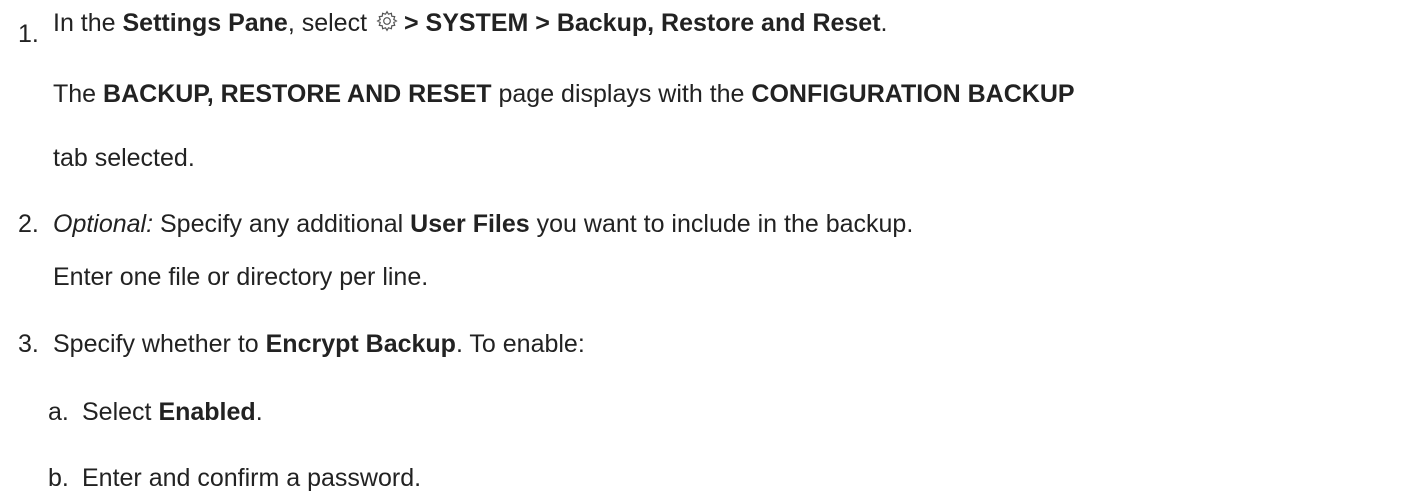 This screenshot has height=499, width=1411. Describe the element at coordinates (470, 224) in the screenshot. I see `ui-term: User Files` at that location.